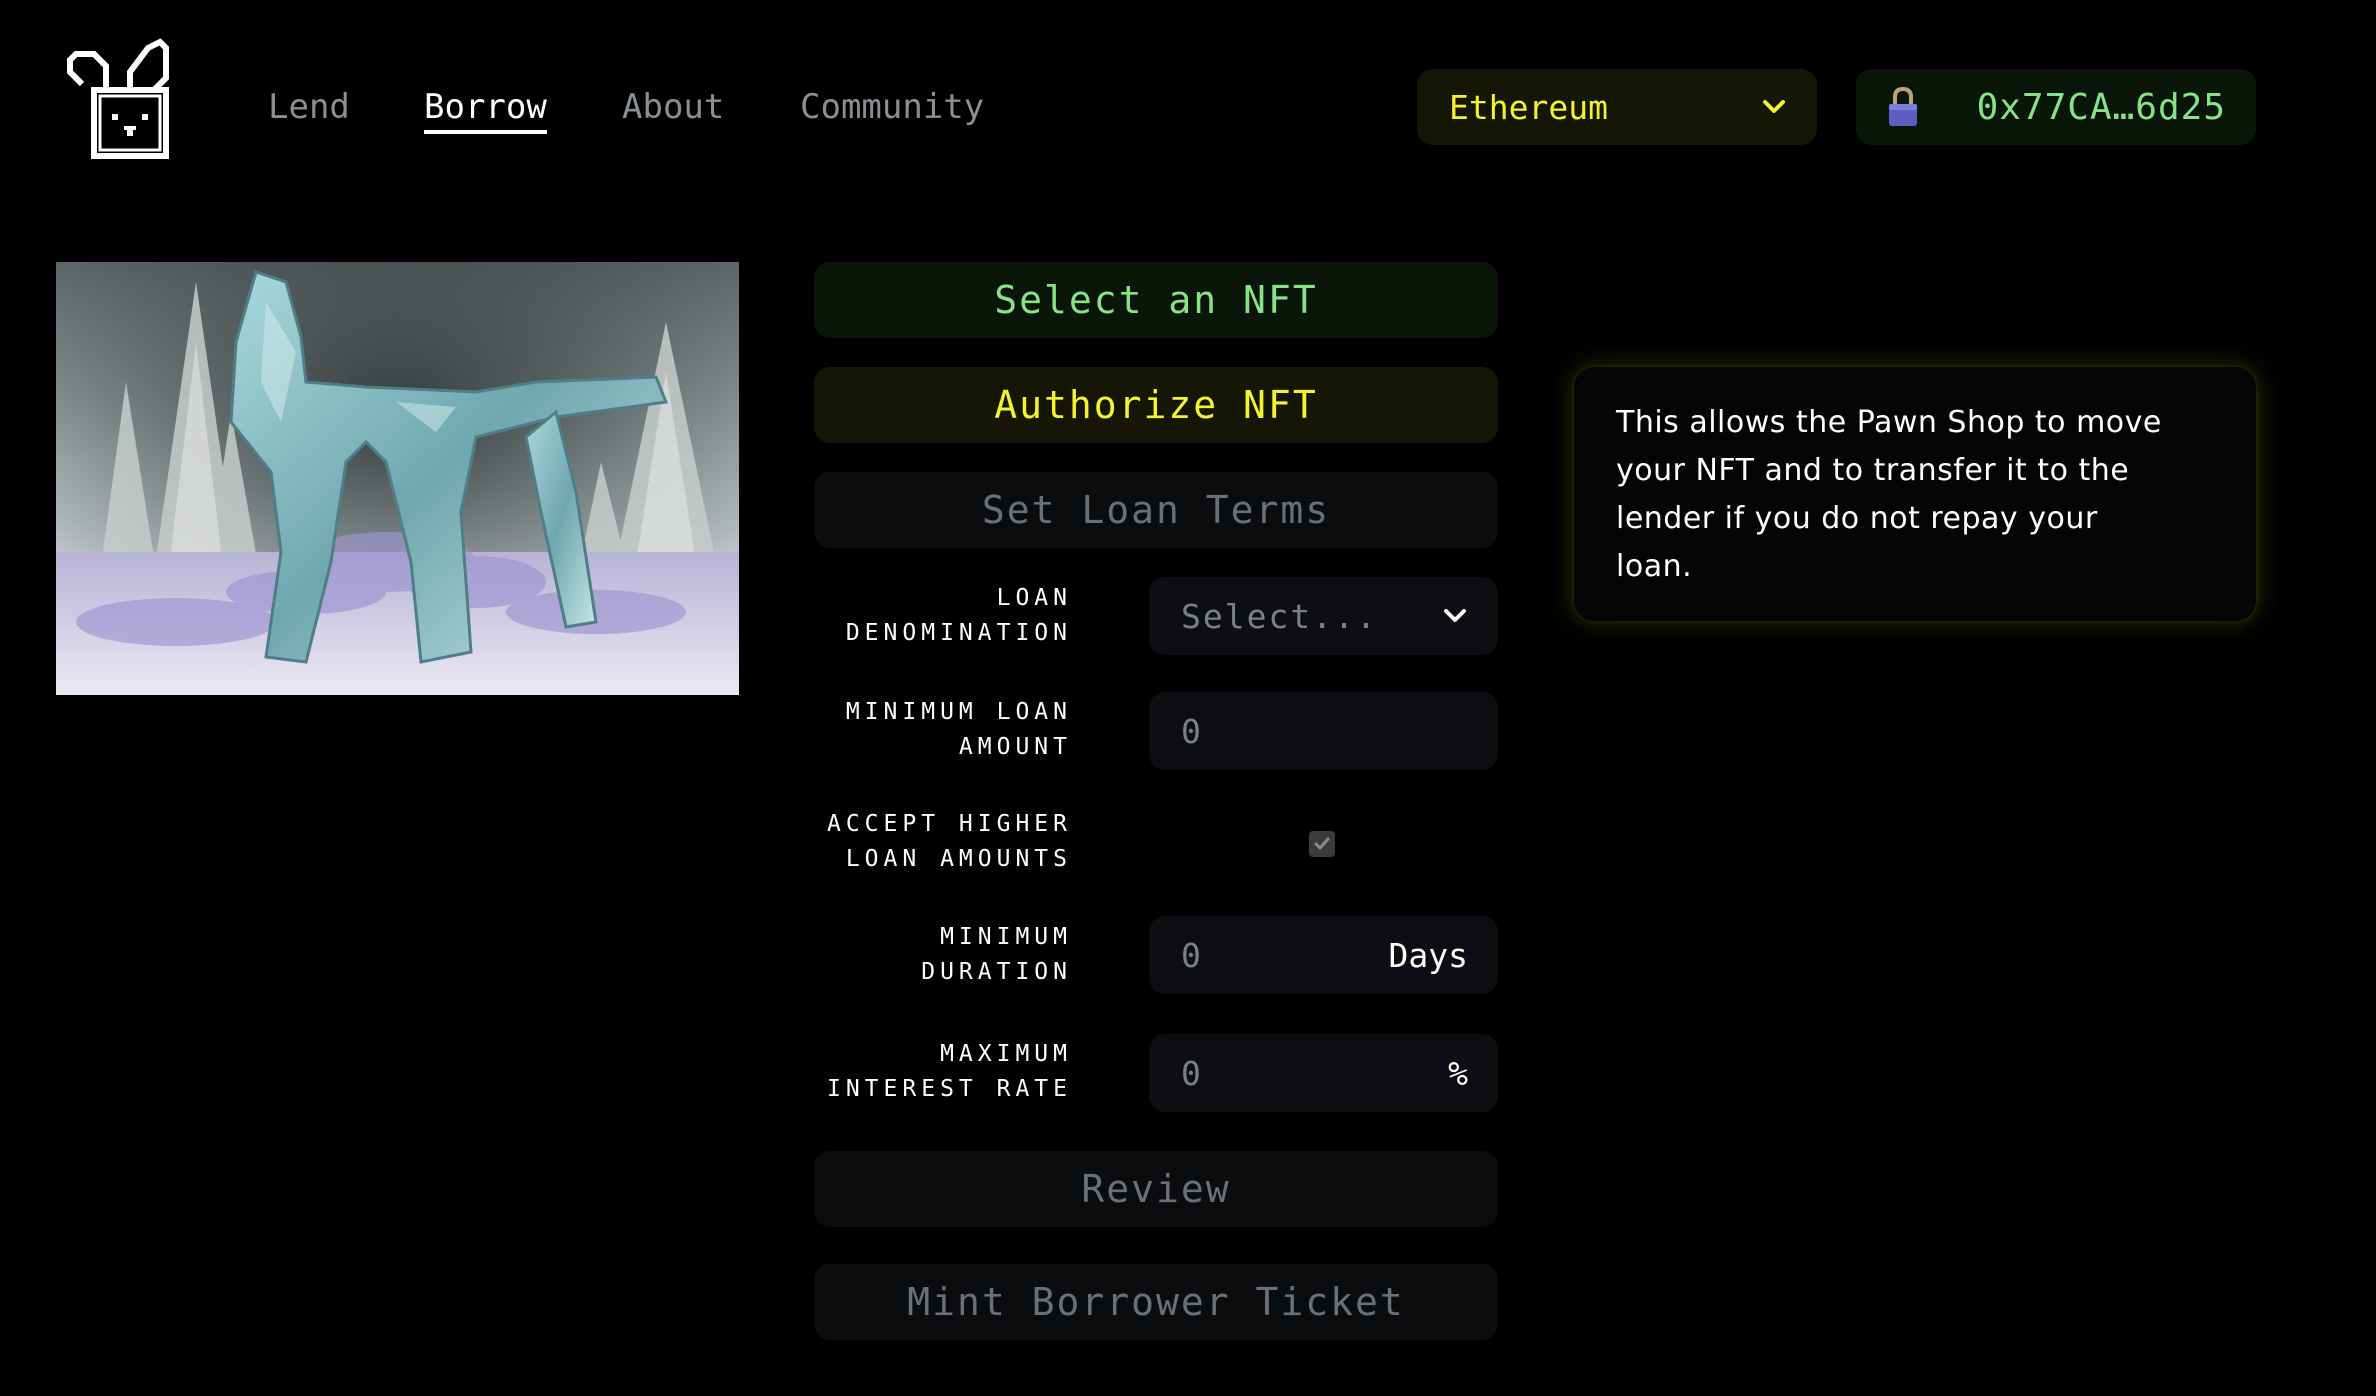  Describe the element at coordinates (397, 478) in the screenshot. I see `nft-artwork-image` at that location.